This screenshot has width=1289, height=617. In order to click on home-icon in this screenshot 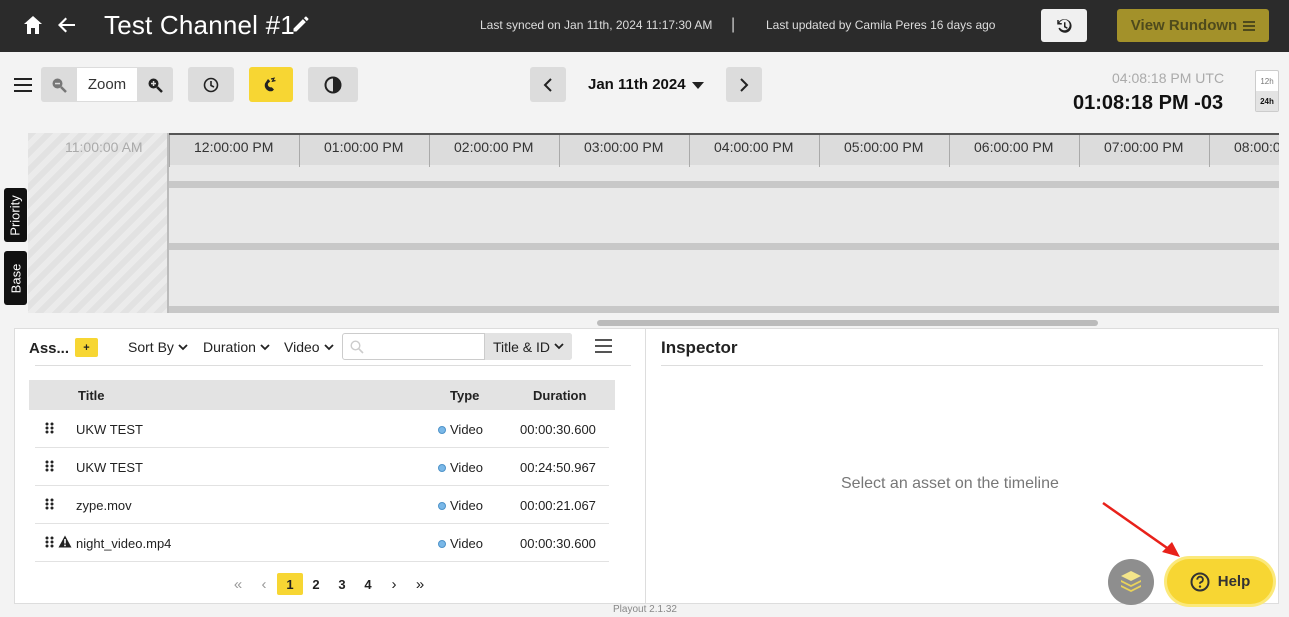, I will do `click(33, 25)`.